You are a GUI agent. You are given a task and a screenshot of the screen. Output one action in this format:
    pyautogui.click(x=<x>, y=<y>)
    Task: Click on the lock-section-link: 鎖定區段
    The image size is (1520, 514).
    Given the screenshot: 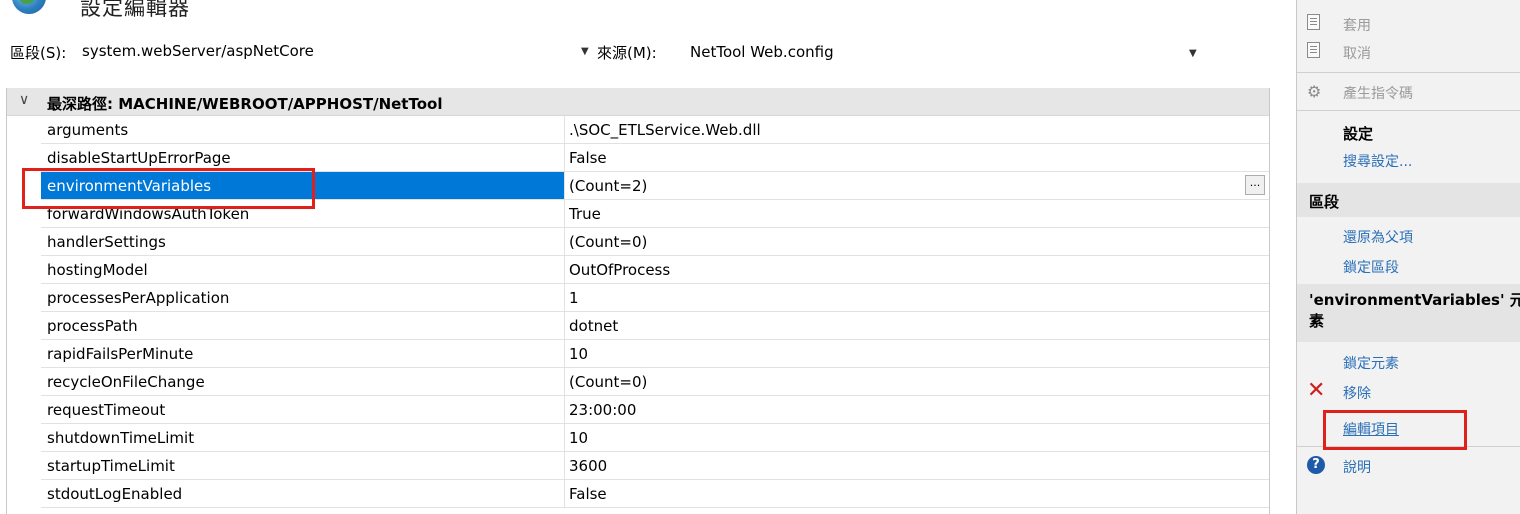 What is the action you would take?
    pyautogui.click(x=1408, y=266)
    